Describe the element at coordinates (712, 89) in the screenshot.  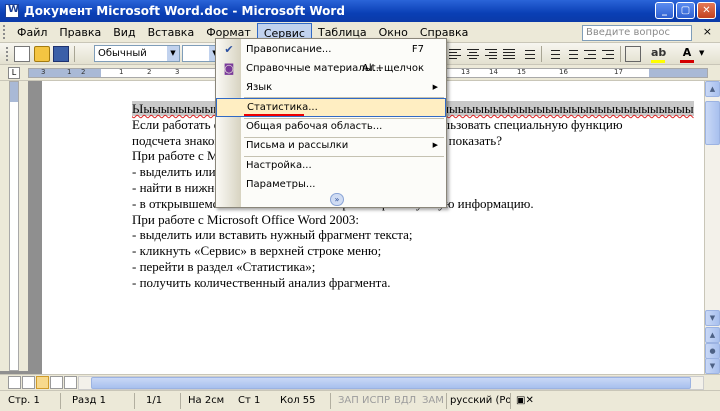
I see `scroll-up-icon: ▲` at that location.